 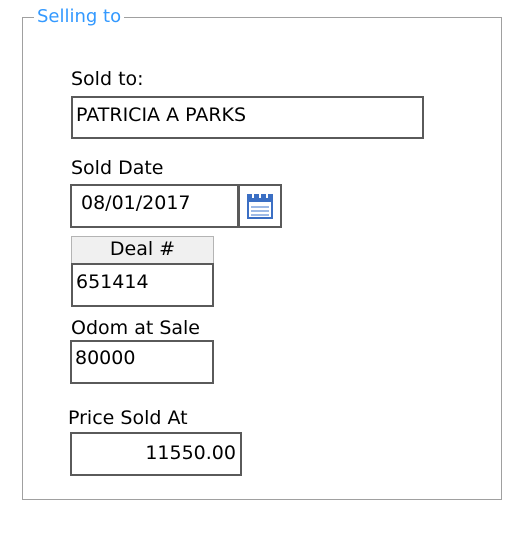 What do you see at coordinates (135, 328) in the screenshot?
I see `odometer-label: Odom at Sale` at bounding box center [135, 328].